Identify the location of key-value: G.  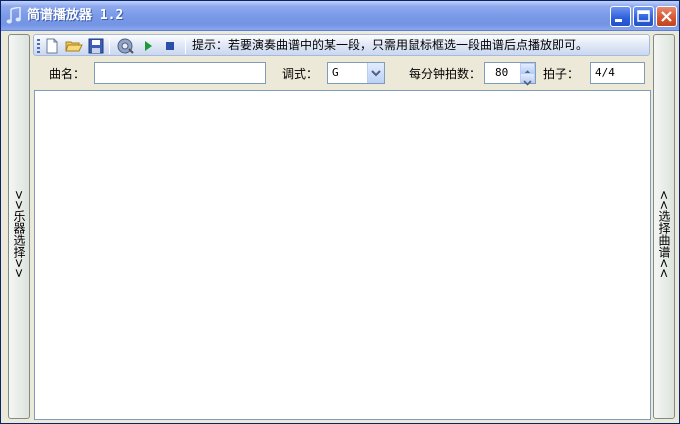
(335, 72).